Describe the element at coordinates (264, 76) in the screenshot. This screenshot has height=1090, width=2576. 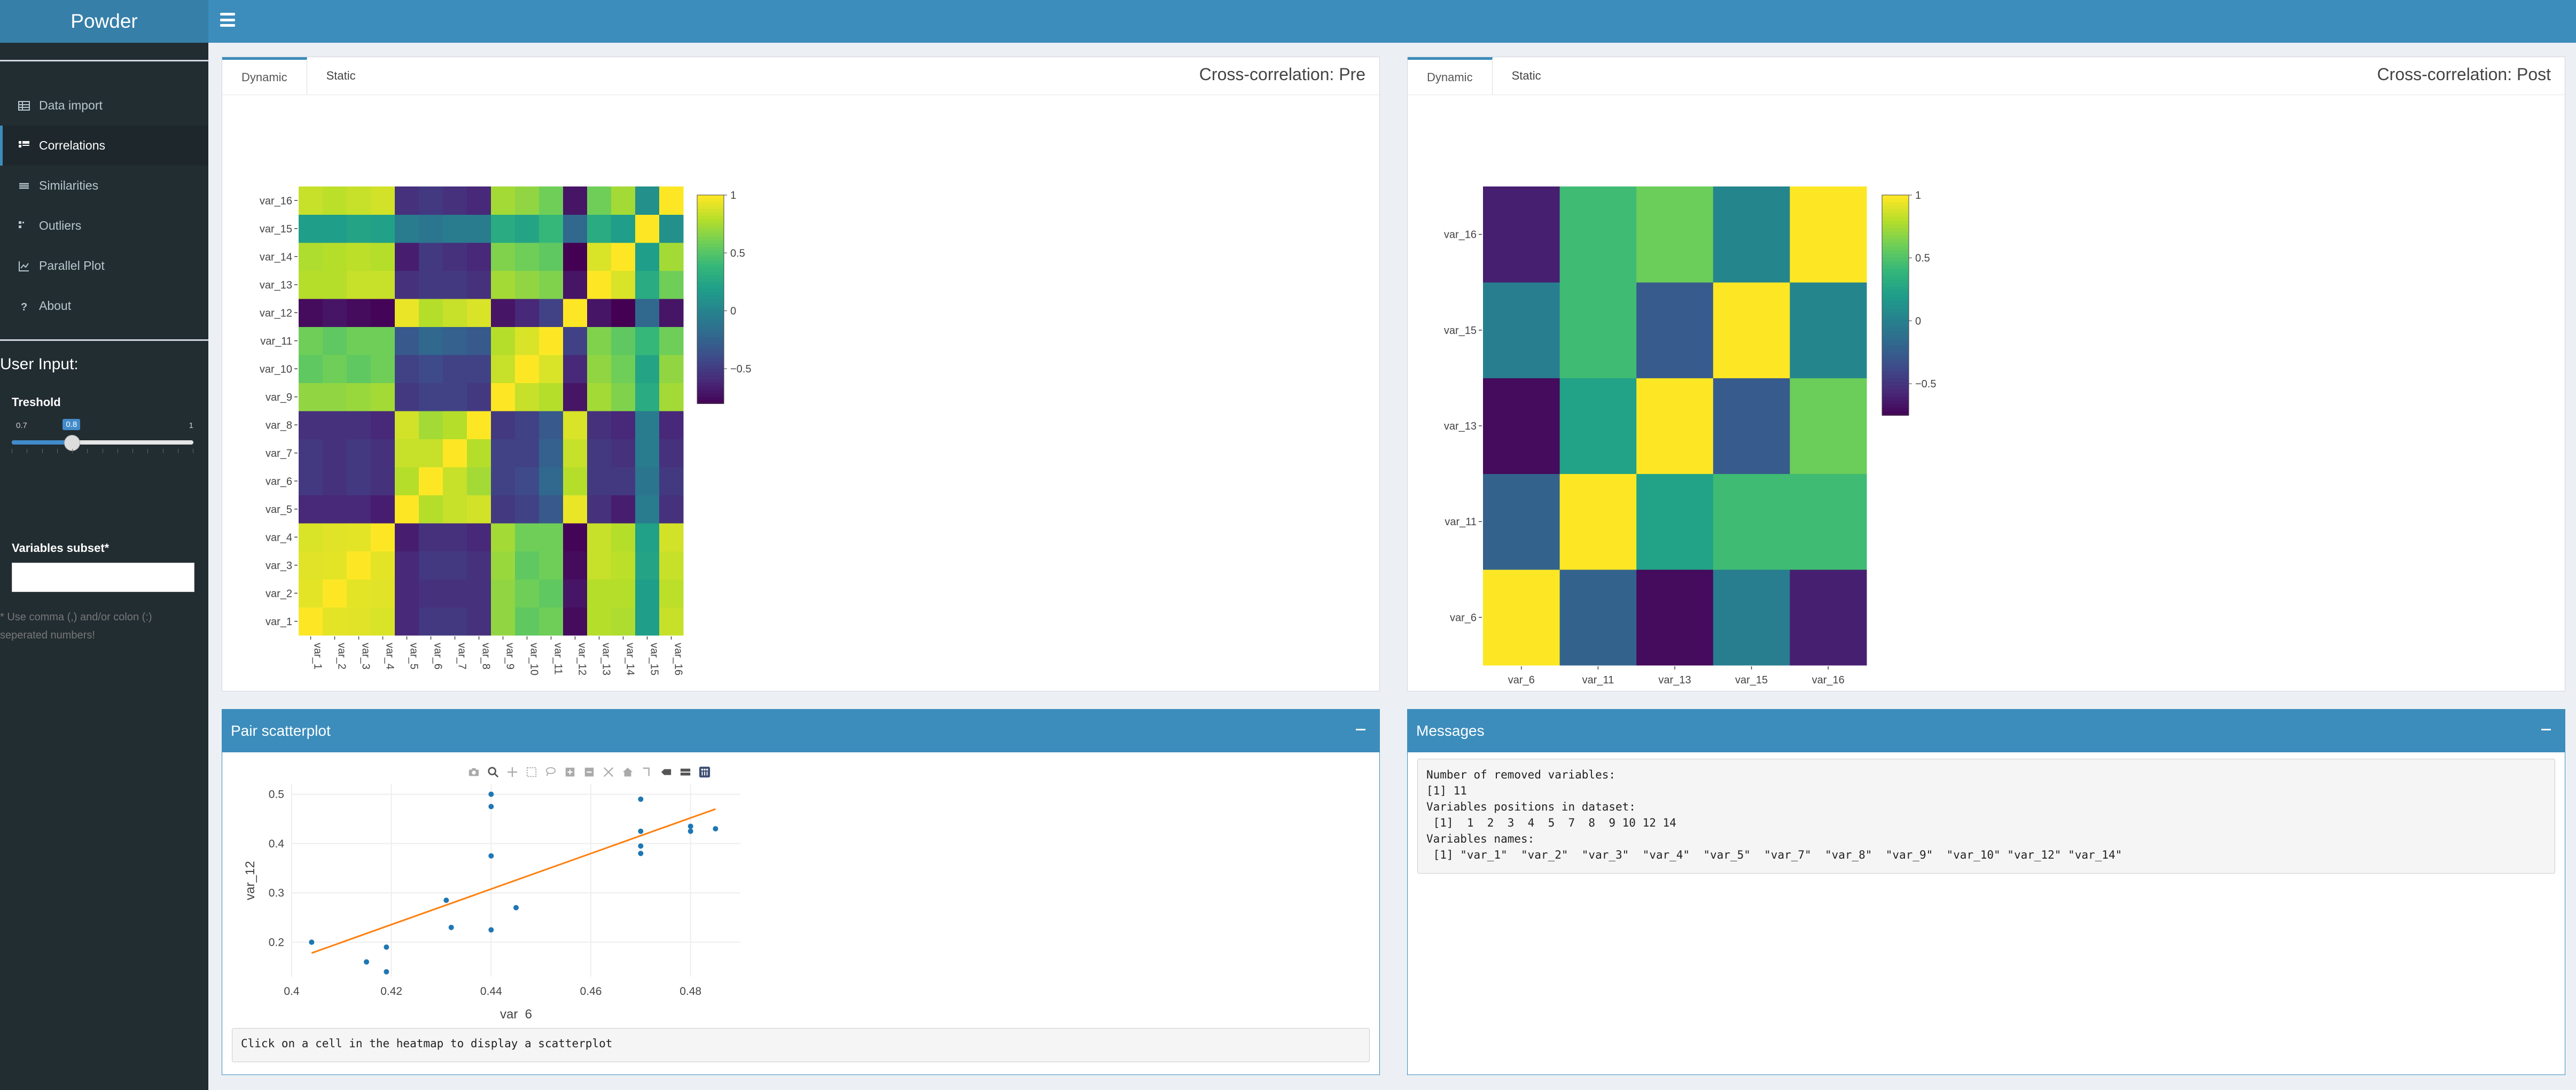
I see `tab-pre-dynamic: Dynamic` at that location.